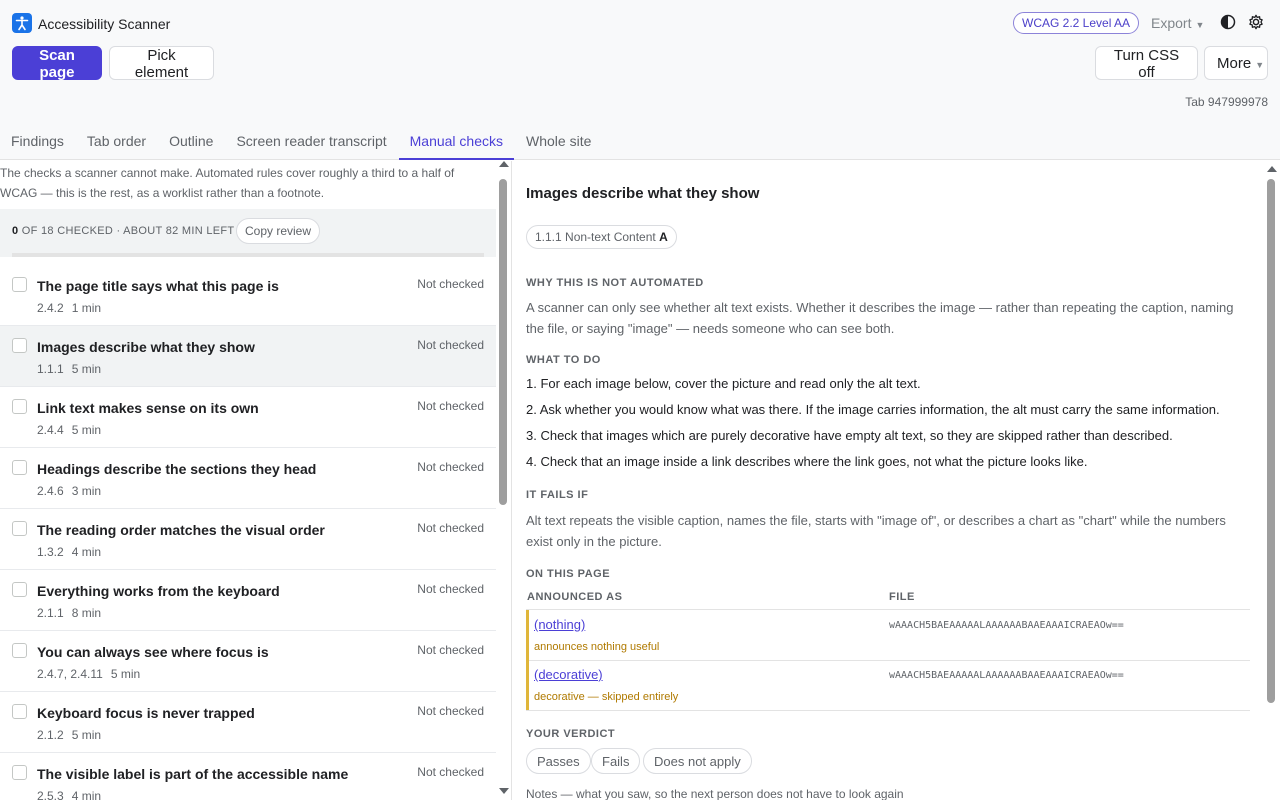  Describe the element at coordinates (1177, 23) in the screenshot. I see `export-button: Export ▼` at that location.